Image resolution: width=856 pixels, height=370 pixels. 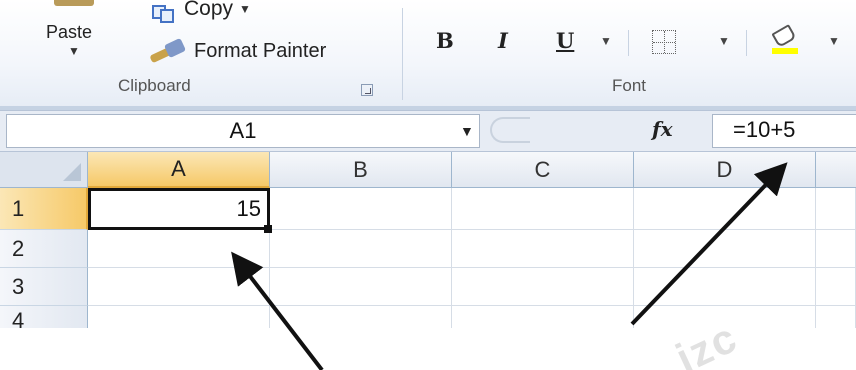 I want to click on underline-button: U, so click(x=565, y=40).